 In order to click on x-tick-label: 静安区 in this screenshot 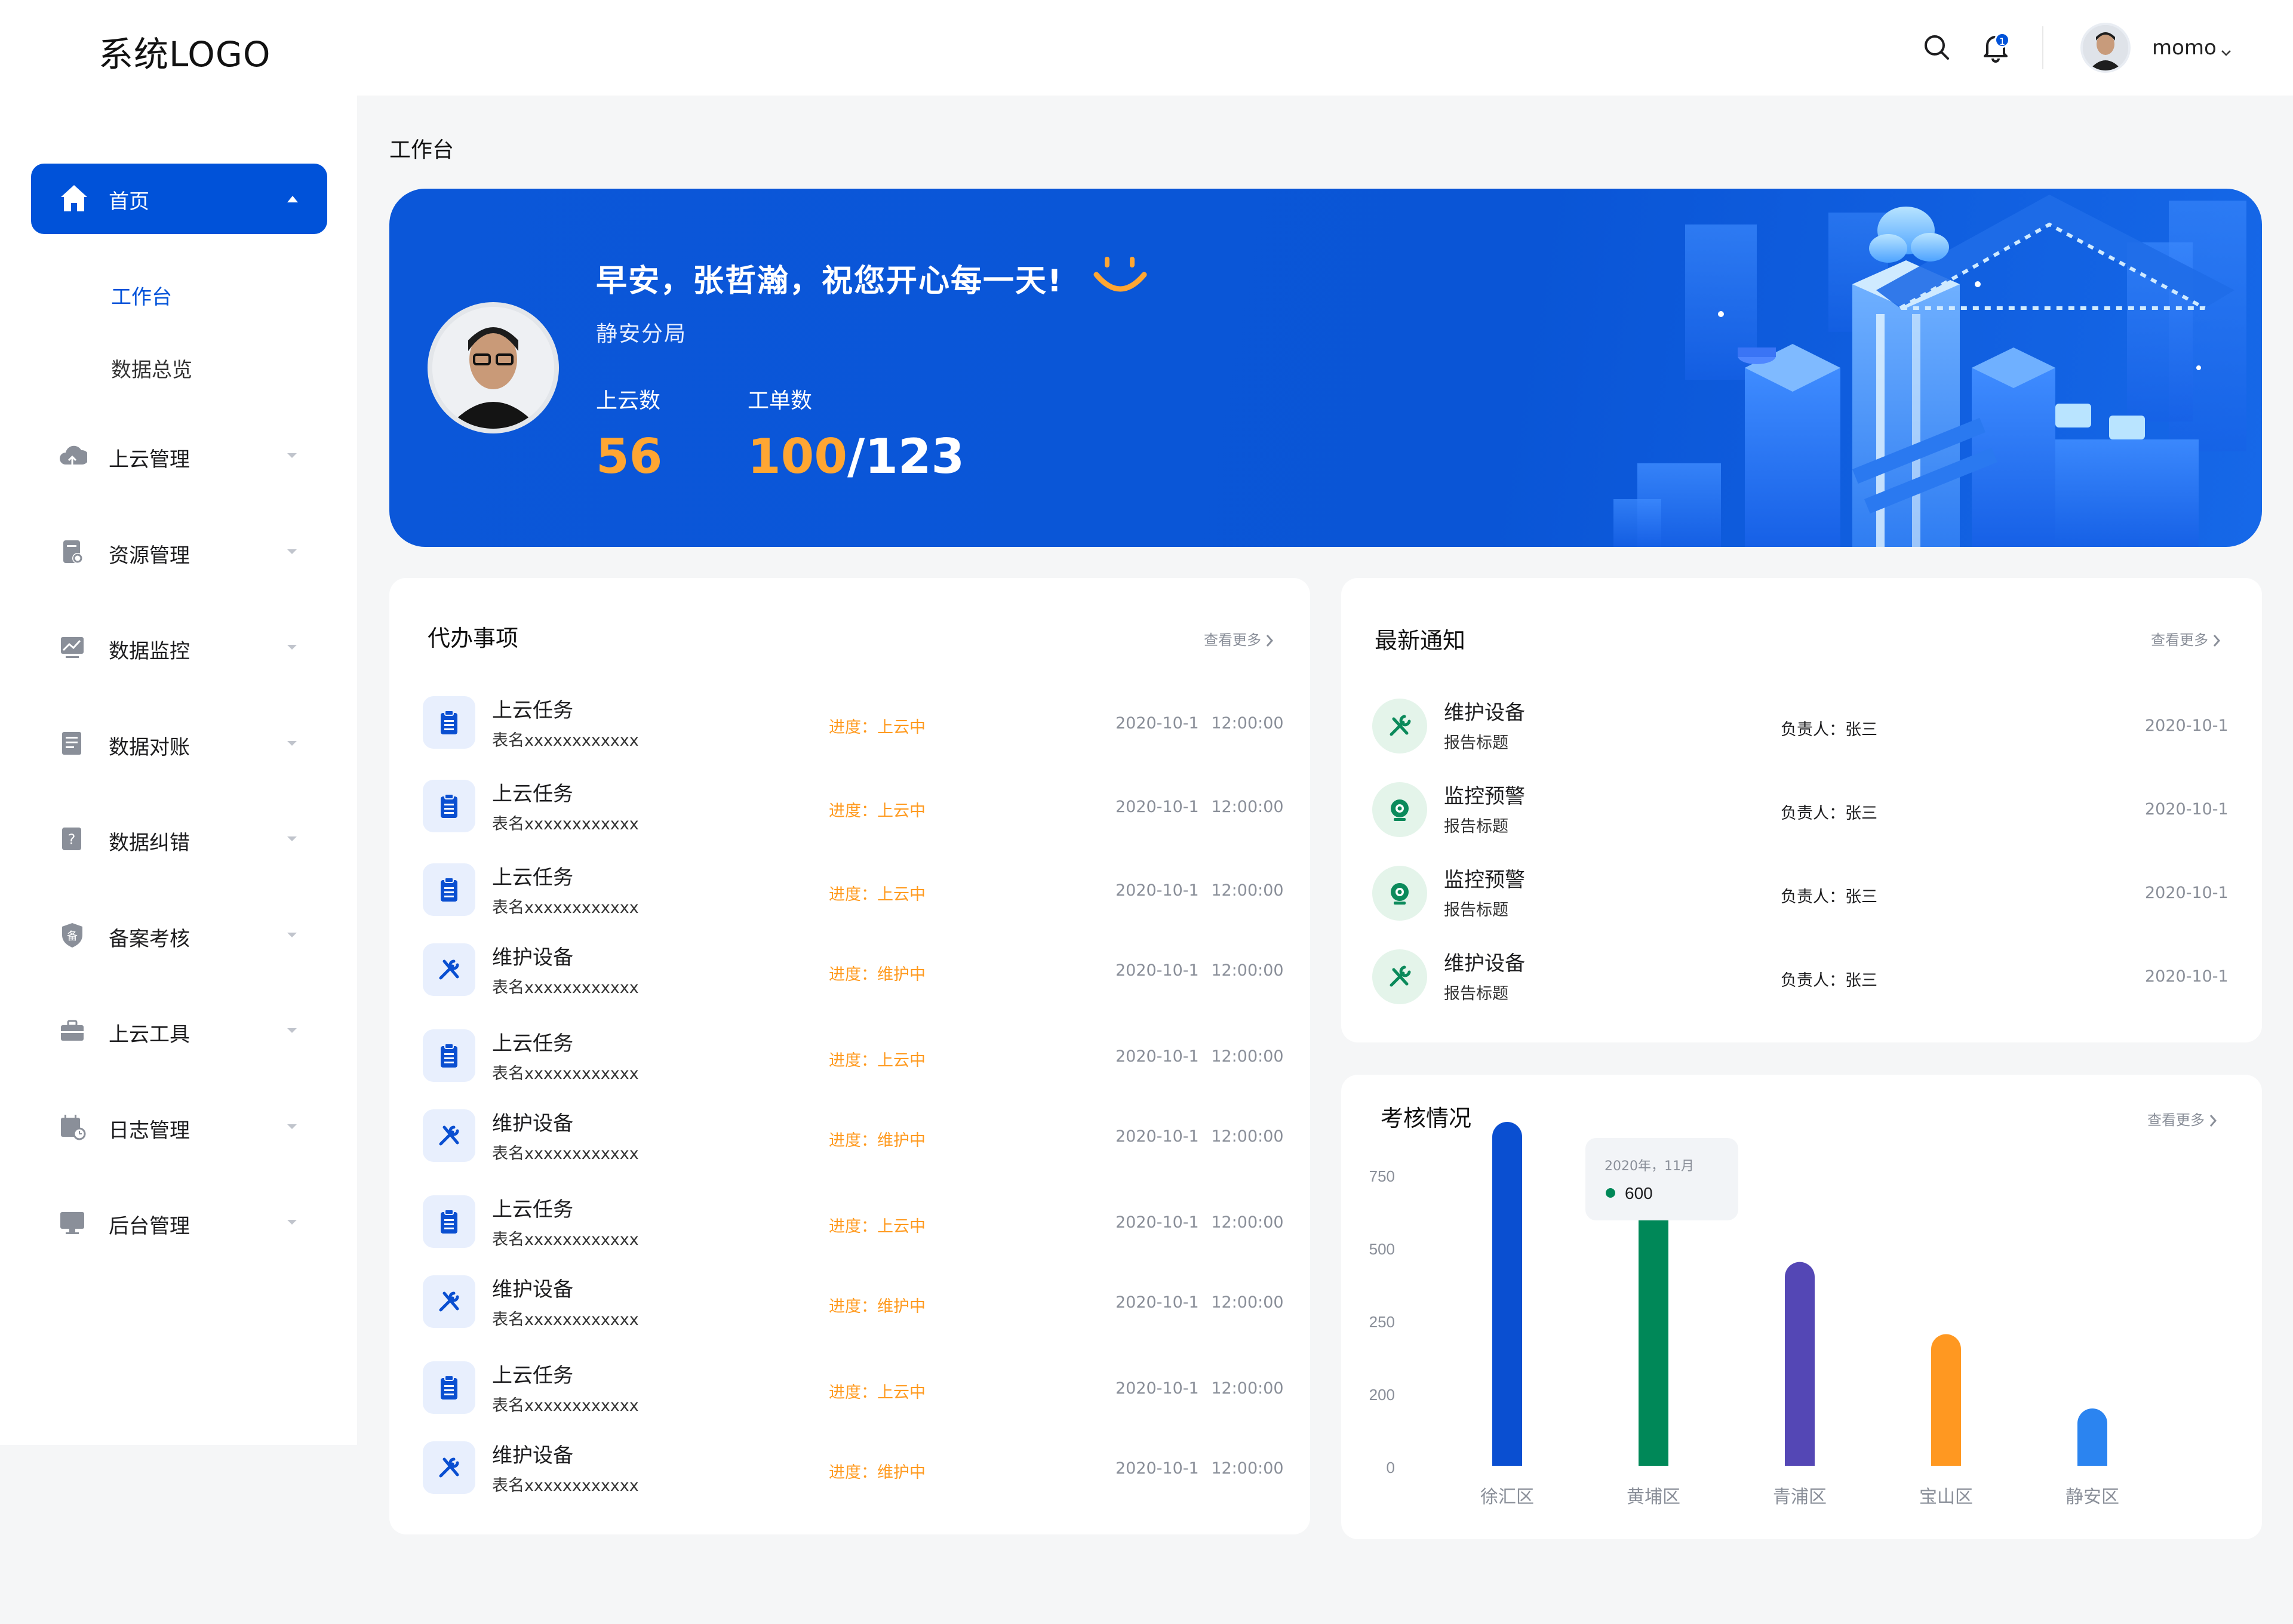, I will do `click(2092, 1497)`.